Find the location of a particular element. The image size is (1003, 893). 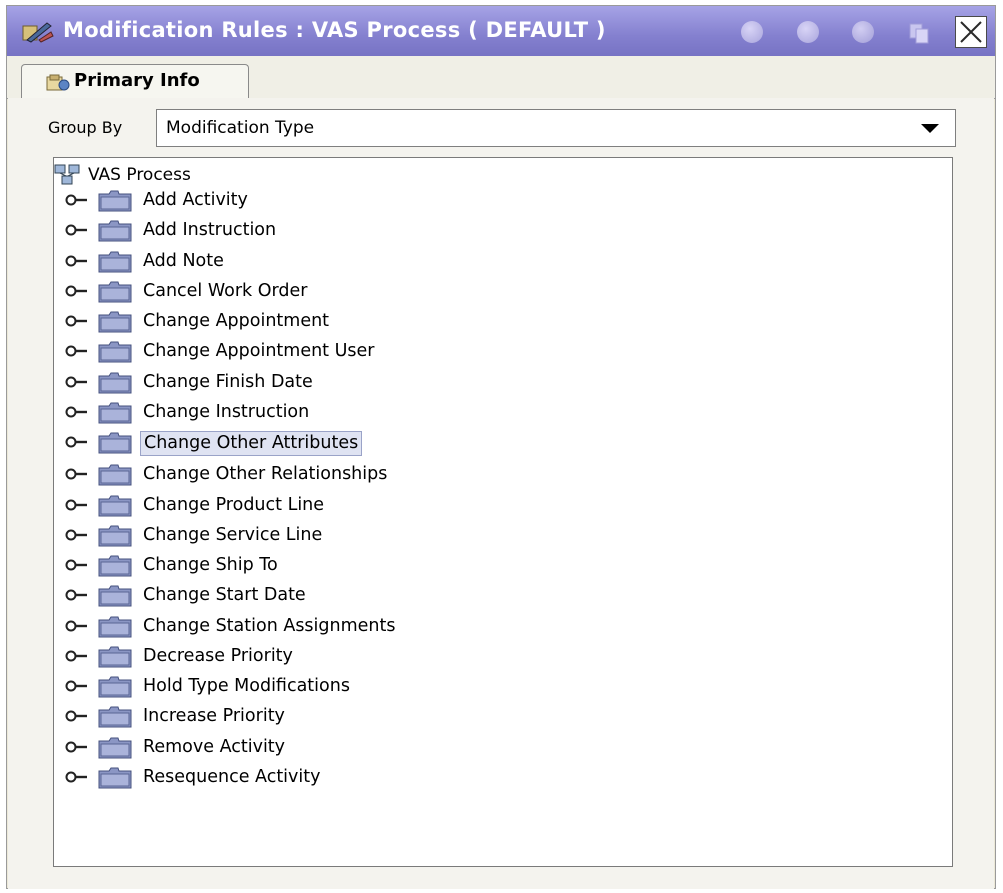

tree-node: Hold Type Modifications is located at coordinates (354, 687).